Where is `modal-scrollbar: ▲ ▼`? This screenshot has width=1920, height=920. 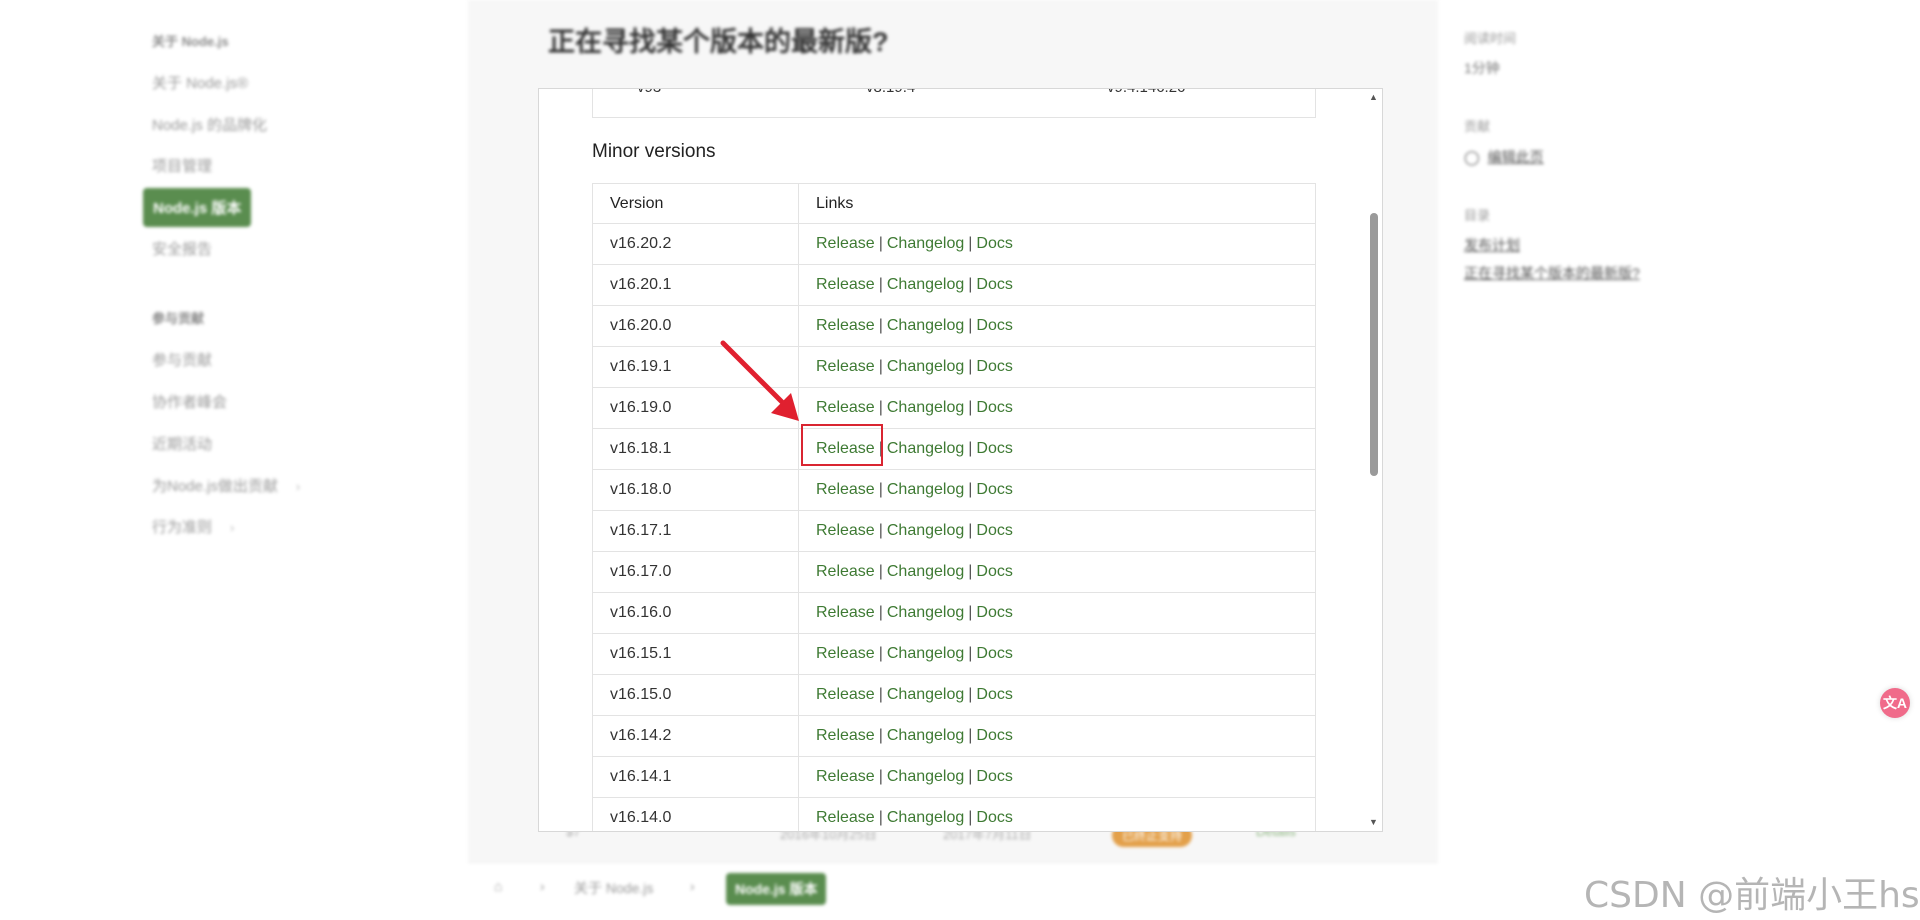
modal-scrollbar: ▲ ▼ is located at coordinates (1374, 460).